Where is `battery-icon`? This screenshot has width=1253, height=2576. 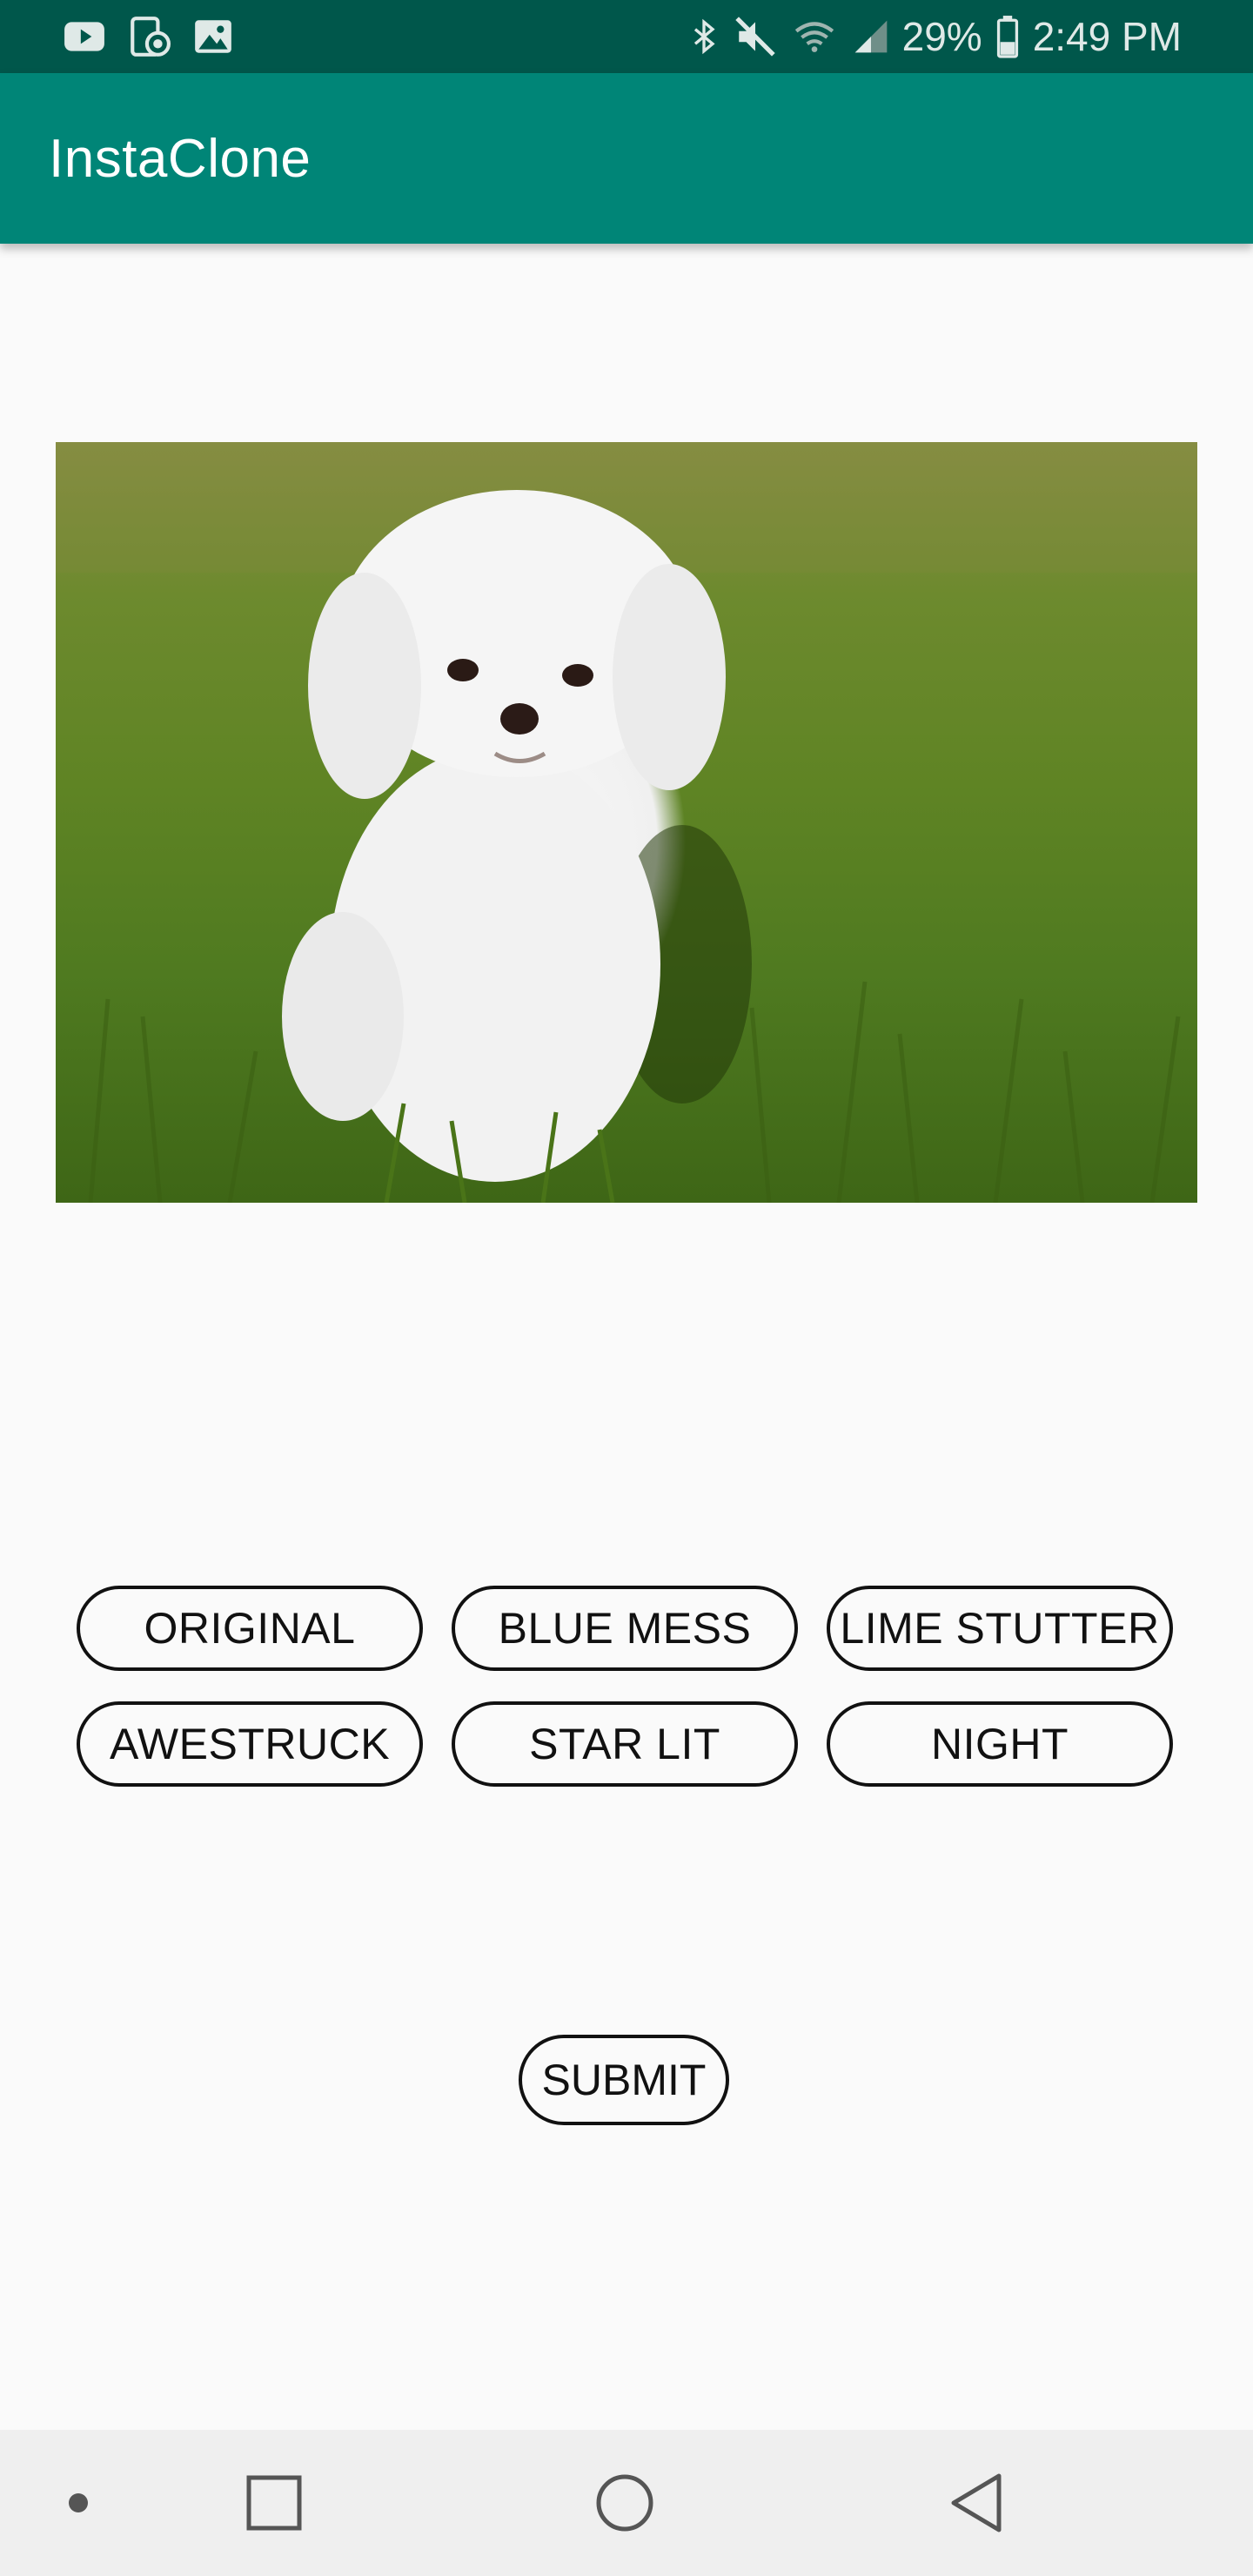
battery-icon is located at coordinates (1008, 37).